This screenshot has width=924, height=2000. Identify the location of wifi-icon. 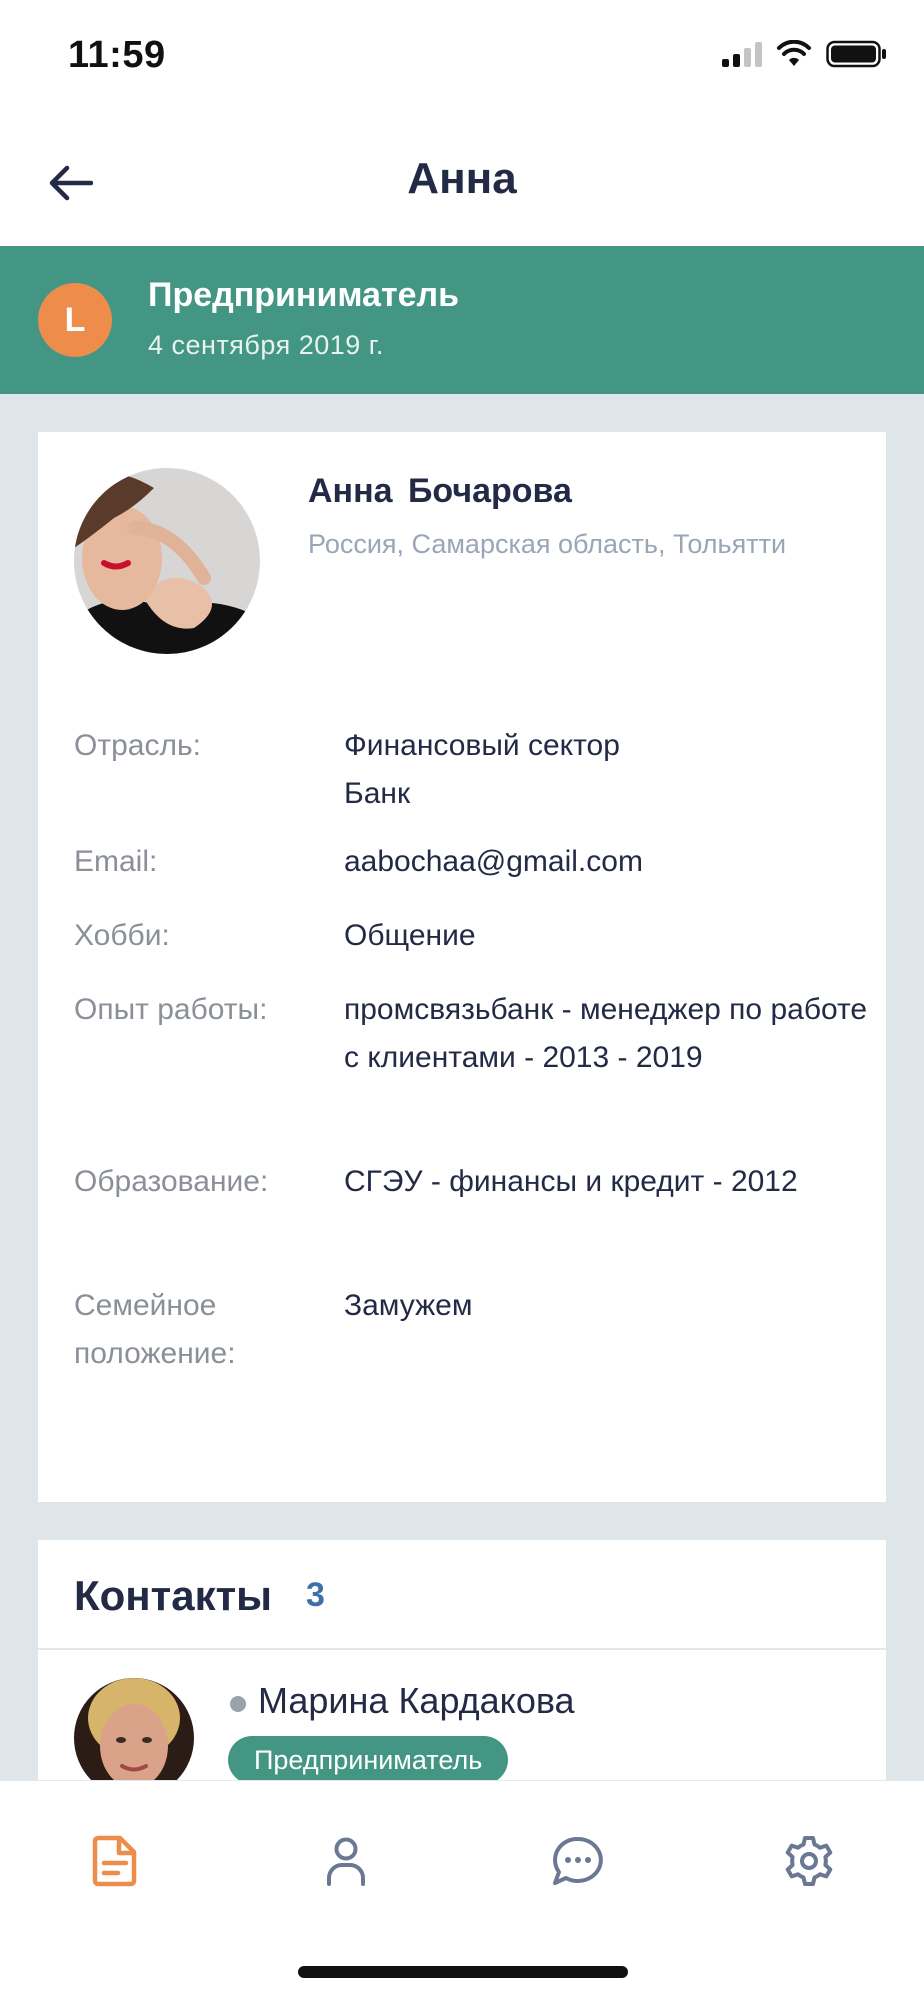
(794, 53).